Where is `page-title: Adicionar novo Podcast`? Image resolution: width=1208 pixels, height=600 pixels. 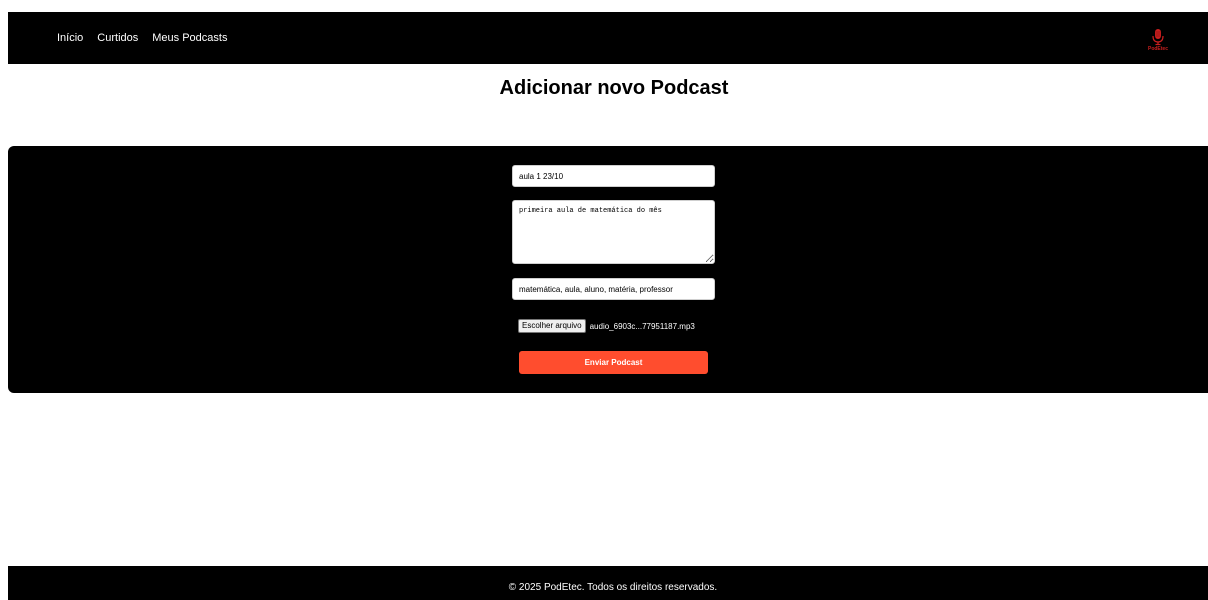 page-title: Adicionar novo Podcast is located at coordinates (614, 88).